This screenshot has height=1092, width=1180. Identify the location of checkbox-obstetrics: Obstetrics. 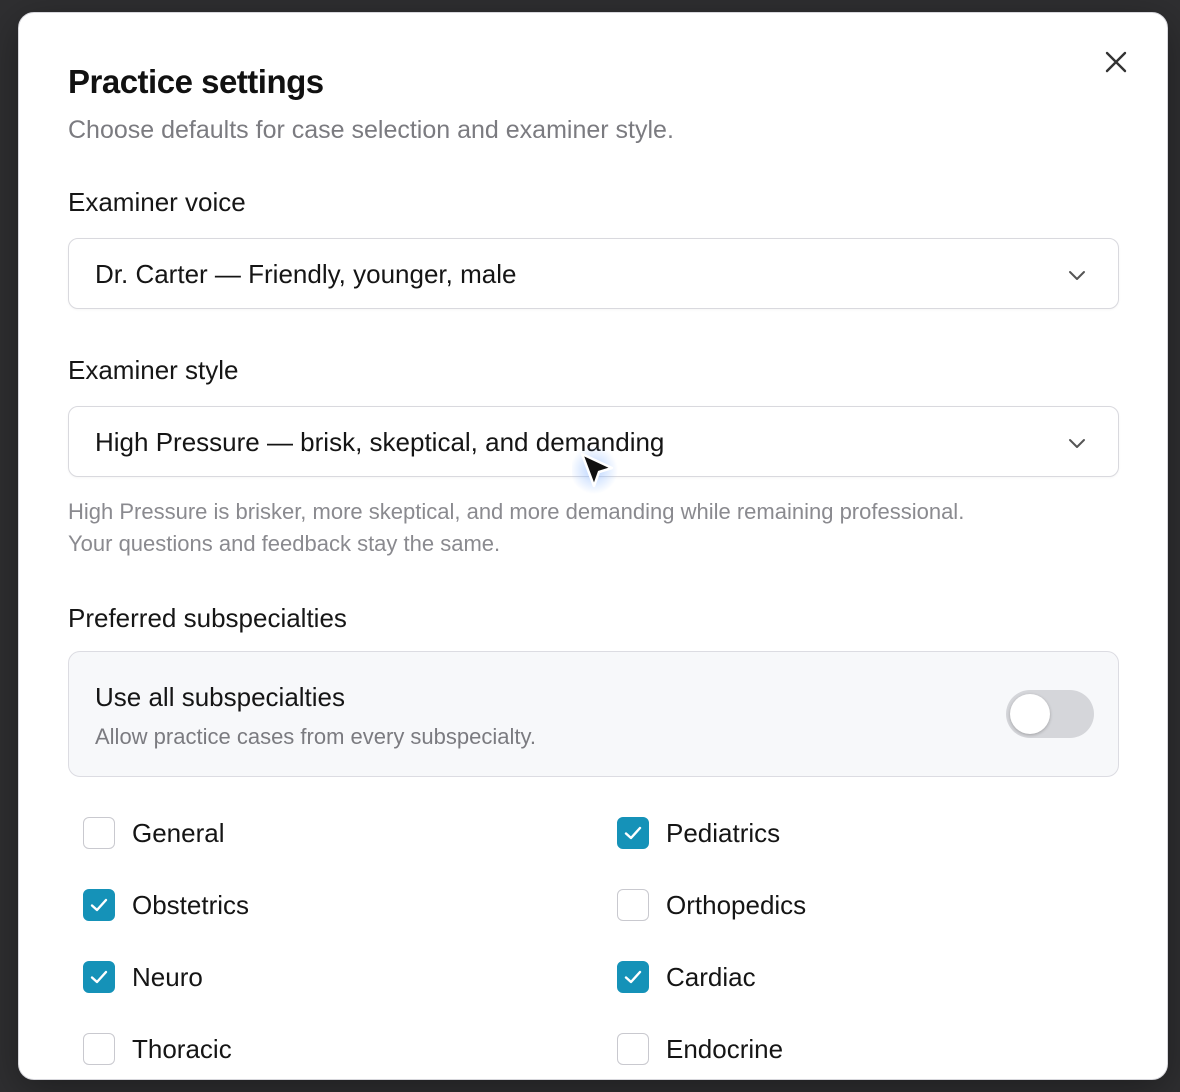
(166, 905).